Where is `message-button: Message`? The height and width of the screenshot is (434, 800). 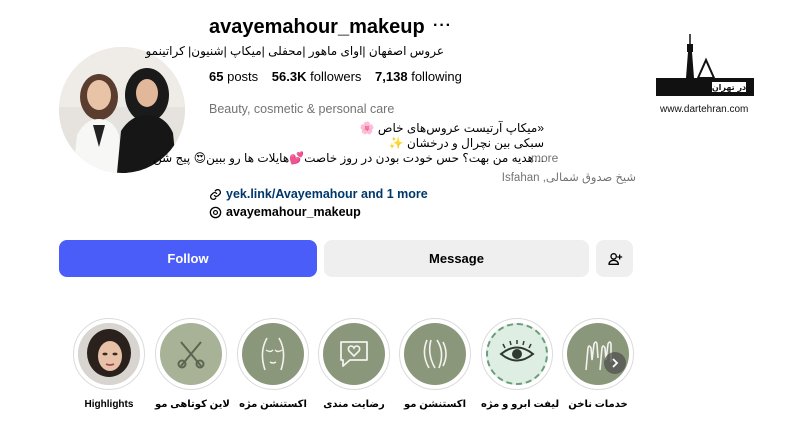
message-button: Message is located at coordinates (456, 258).